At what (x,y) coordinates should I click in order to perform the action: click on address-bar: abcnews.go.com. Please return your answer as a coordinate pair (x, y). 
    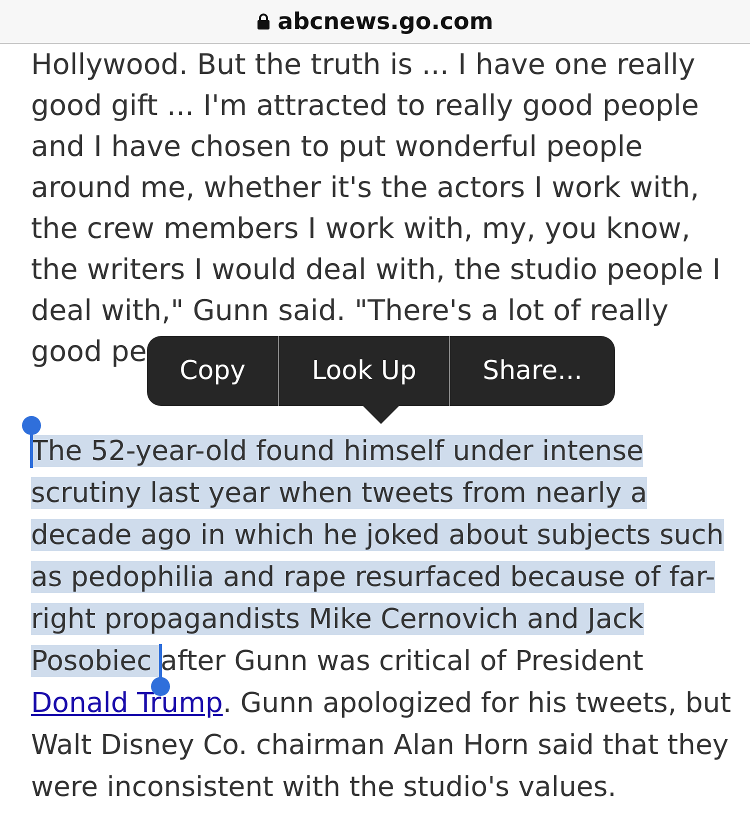
    Looking at the image, I should click on (375, 22).